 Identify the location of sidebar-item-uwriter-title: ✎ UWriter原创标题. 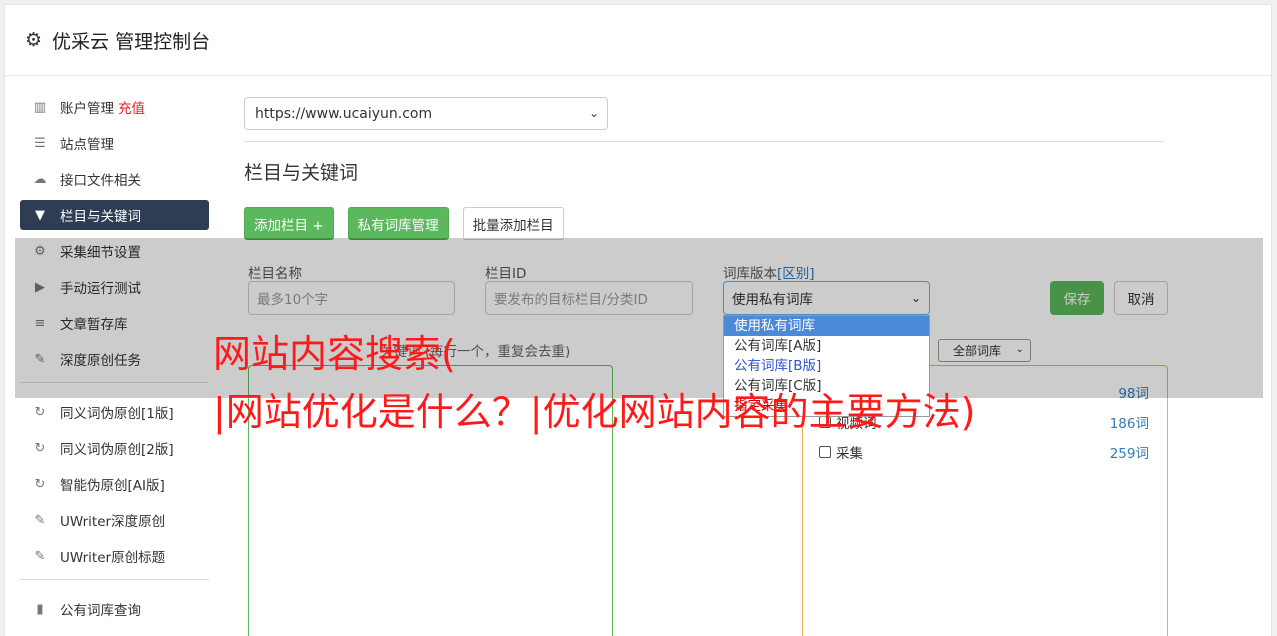
(114, 556).